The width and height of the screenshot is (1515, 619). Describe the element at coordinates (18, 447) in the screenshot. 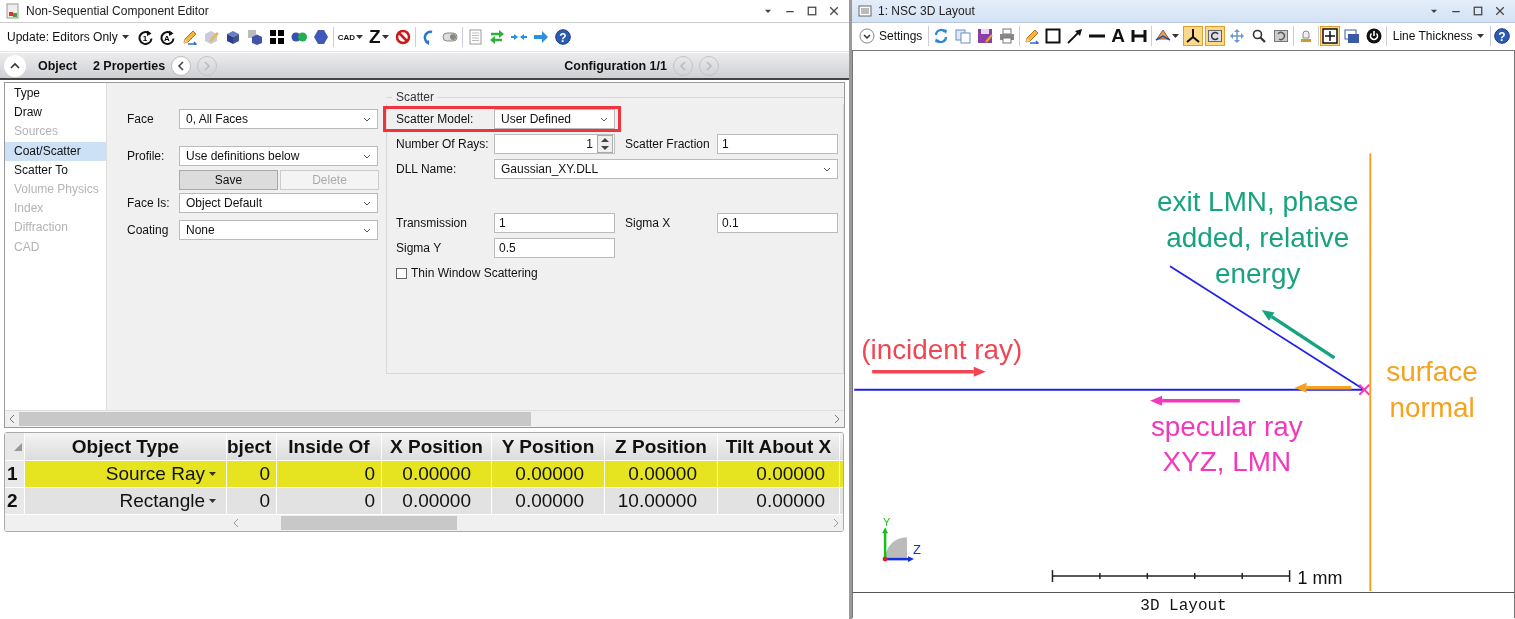

I see `corner-triangle-icon` at that location.